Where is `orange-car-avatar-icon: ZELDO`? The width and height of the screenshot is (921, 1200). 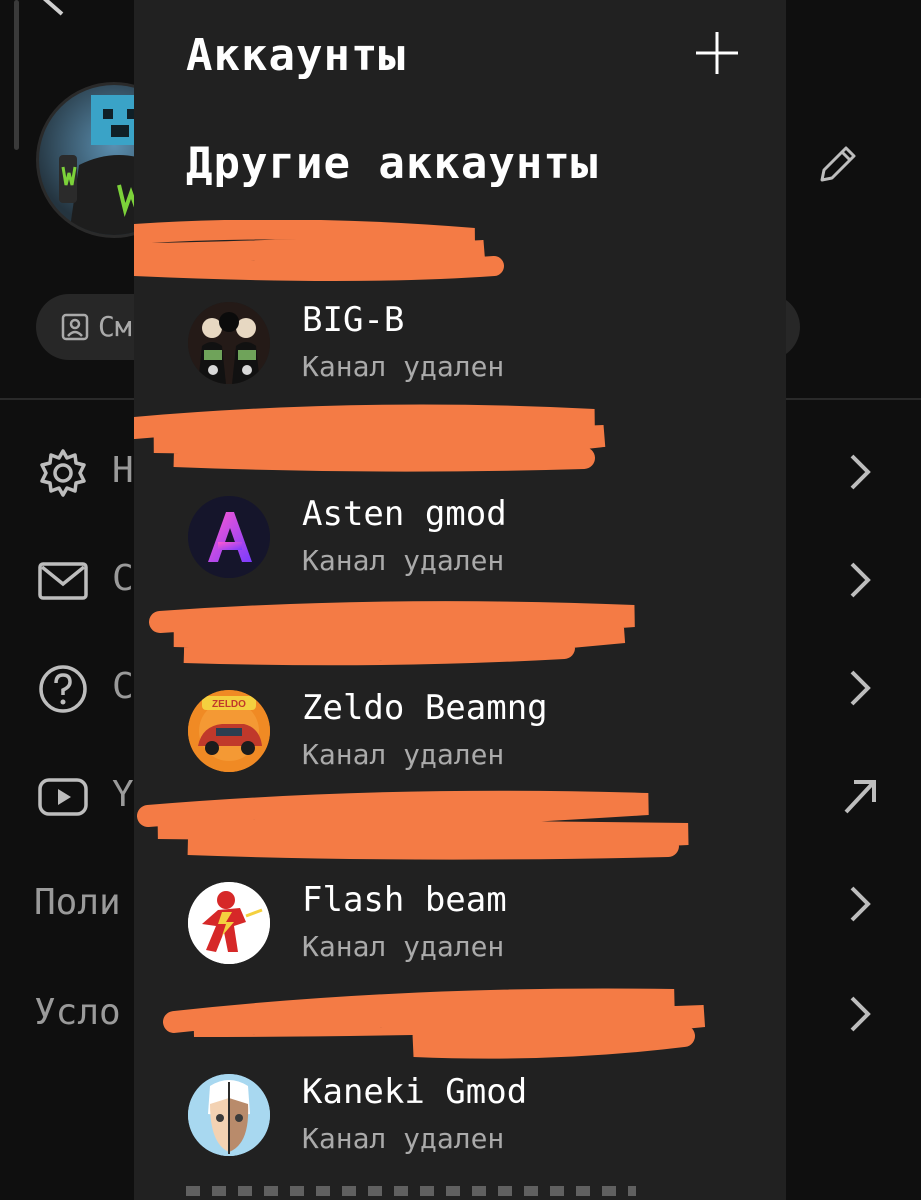 orange-car-avatar-icon: ZELDO is located at coordinates (229, 731).